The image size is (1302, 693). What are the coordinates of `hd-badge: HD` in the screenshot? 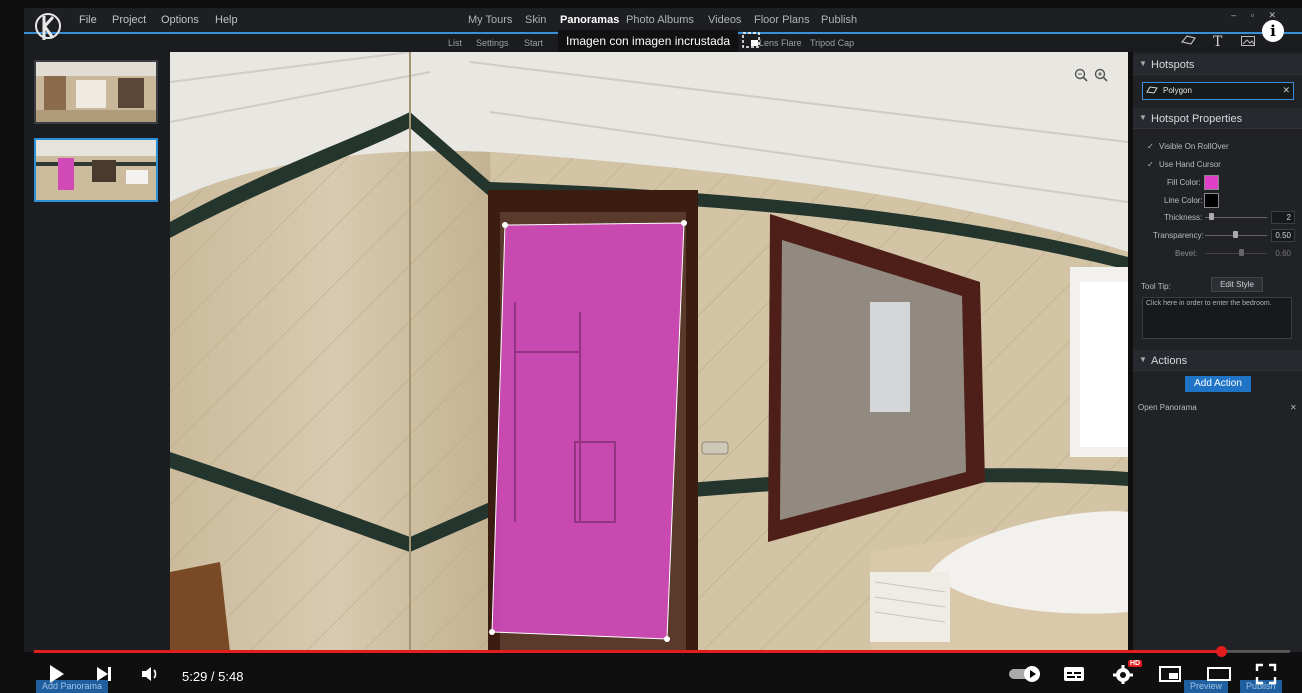 It's located at (1135, 663).